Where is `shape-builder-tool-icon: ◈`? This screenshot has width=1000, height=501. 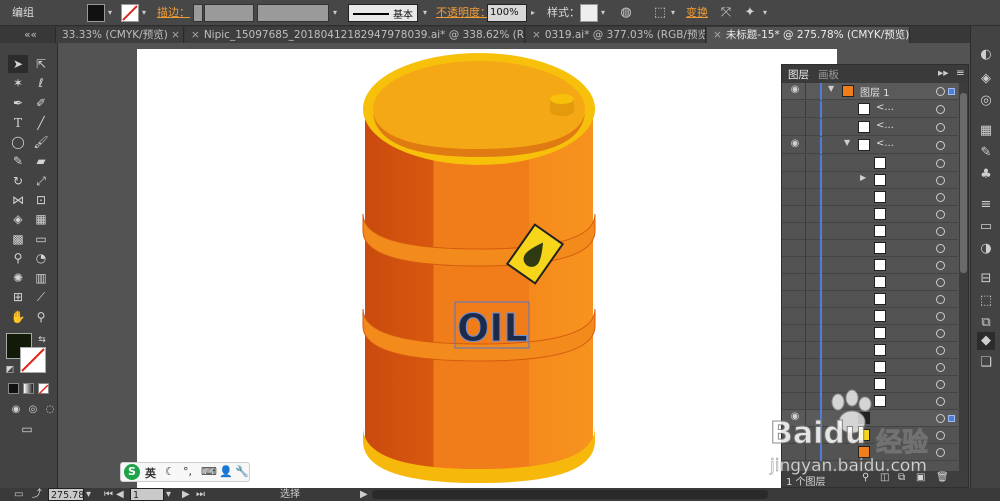 shape-builder-tool-icon: ◈ is located at coordinates (18, 219).